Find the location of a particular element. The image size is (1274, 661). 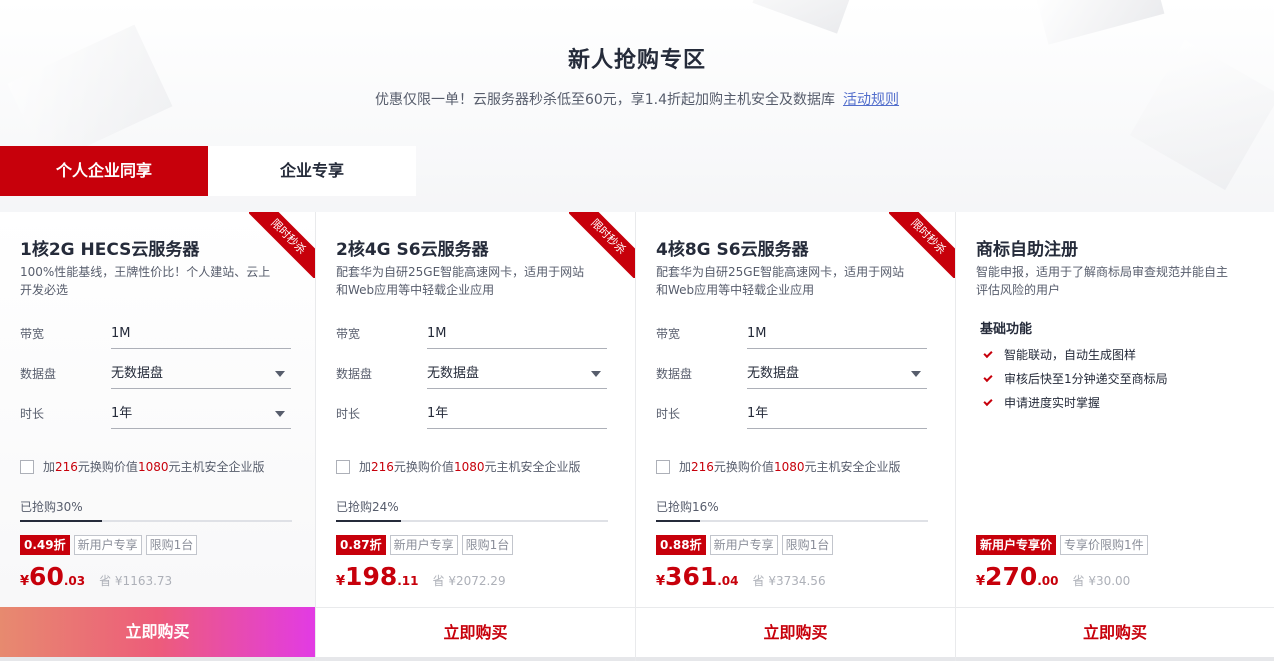

discount-badge: 0.87折 is located at coordinates (361, 545).